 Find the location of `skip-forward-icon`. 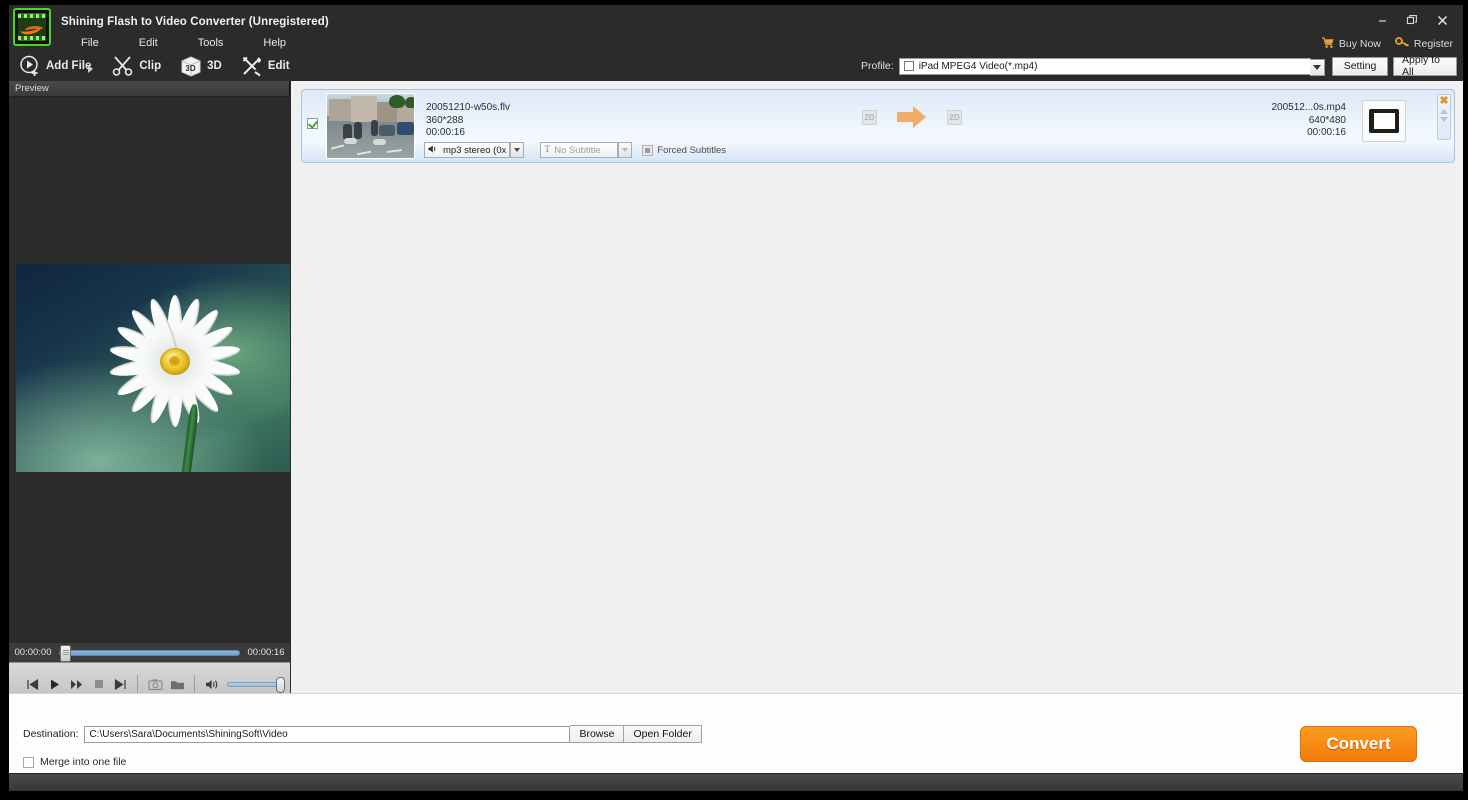

skip-forward-icon is located at coordinates (120, 684).